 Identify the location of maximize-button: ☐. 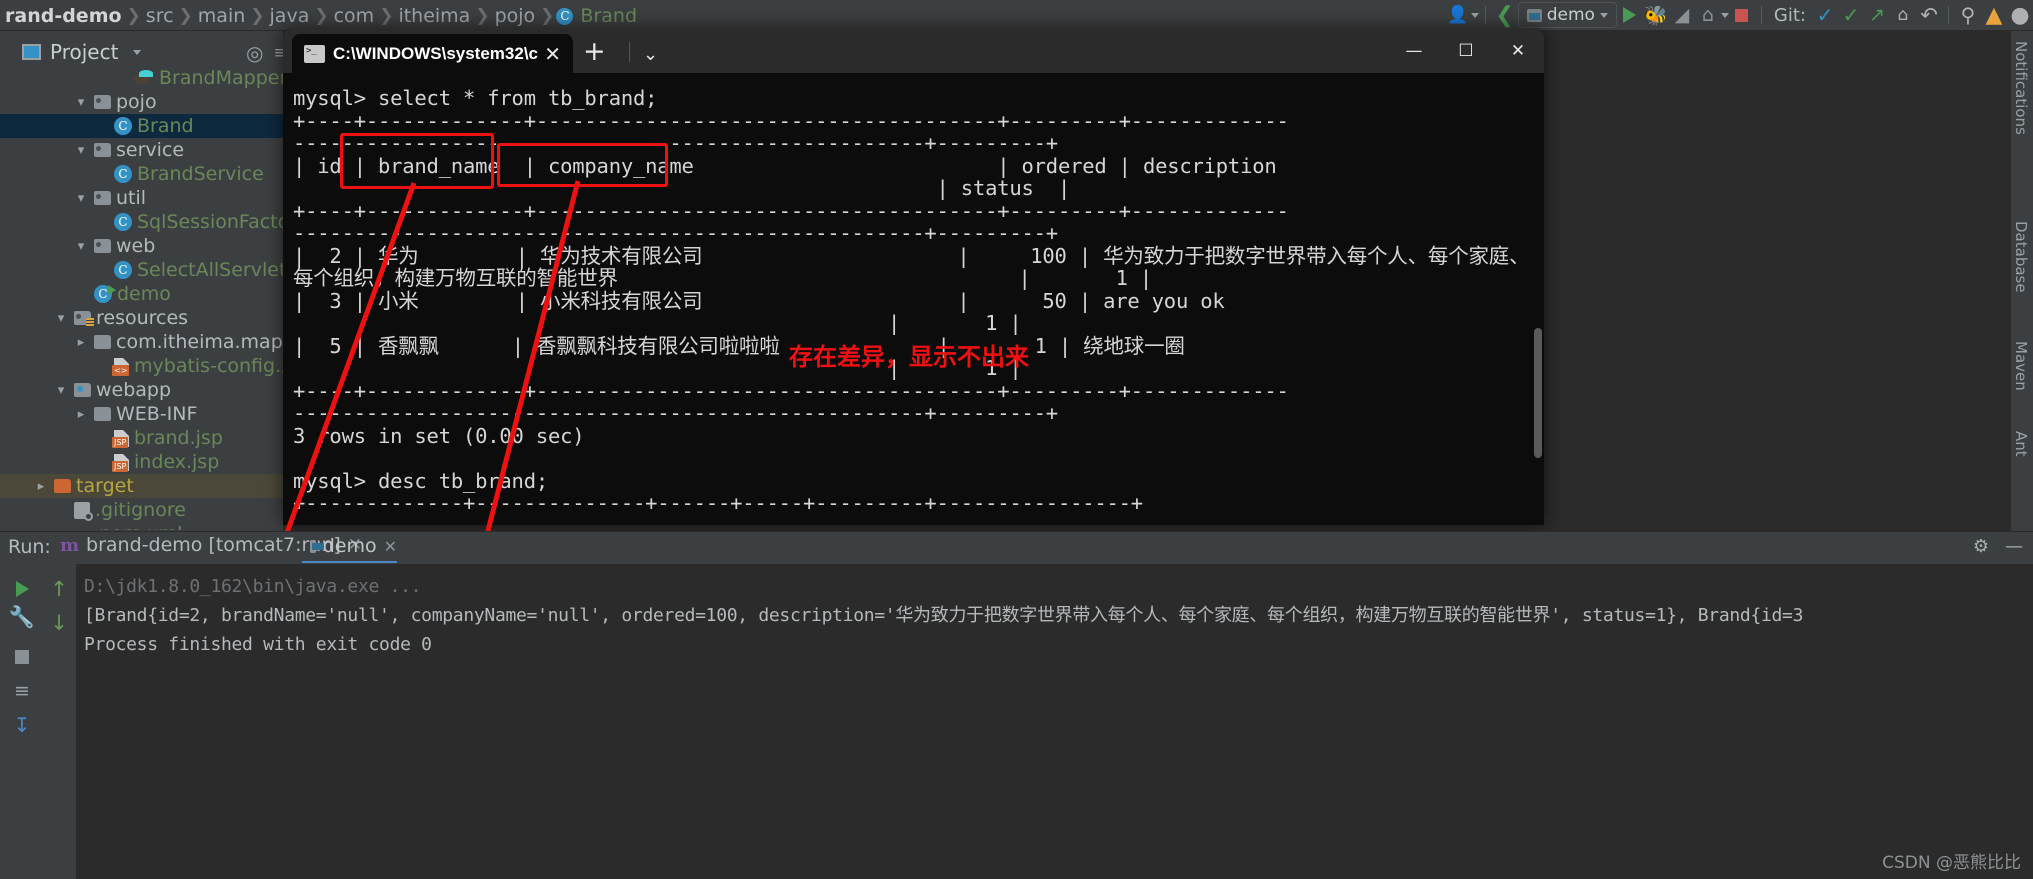
(1466, 50).